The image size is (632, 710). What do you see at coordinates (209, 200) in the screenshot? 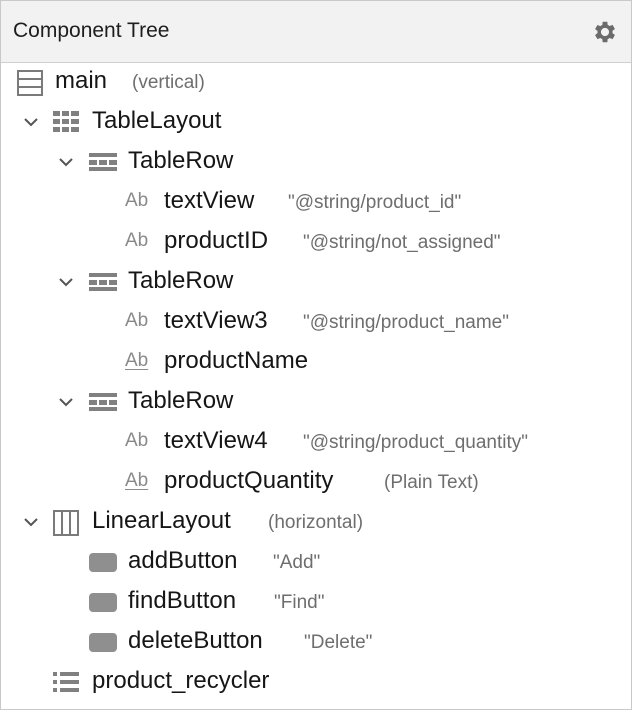
I see `tree-item-label: textView` at bounding box center [209, 200].